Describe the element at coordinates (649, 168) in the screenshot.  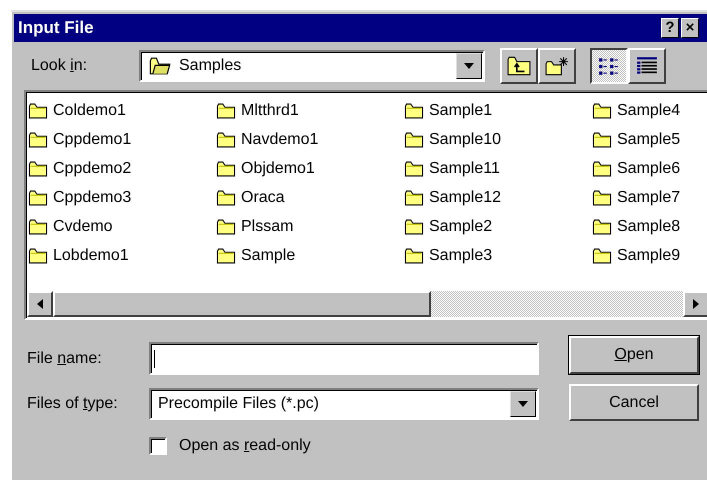
I see `folder-item: Sample6` at that location.